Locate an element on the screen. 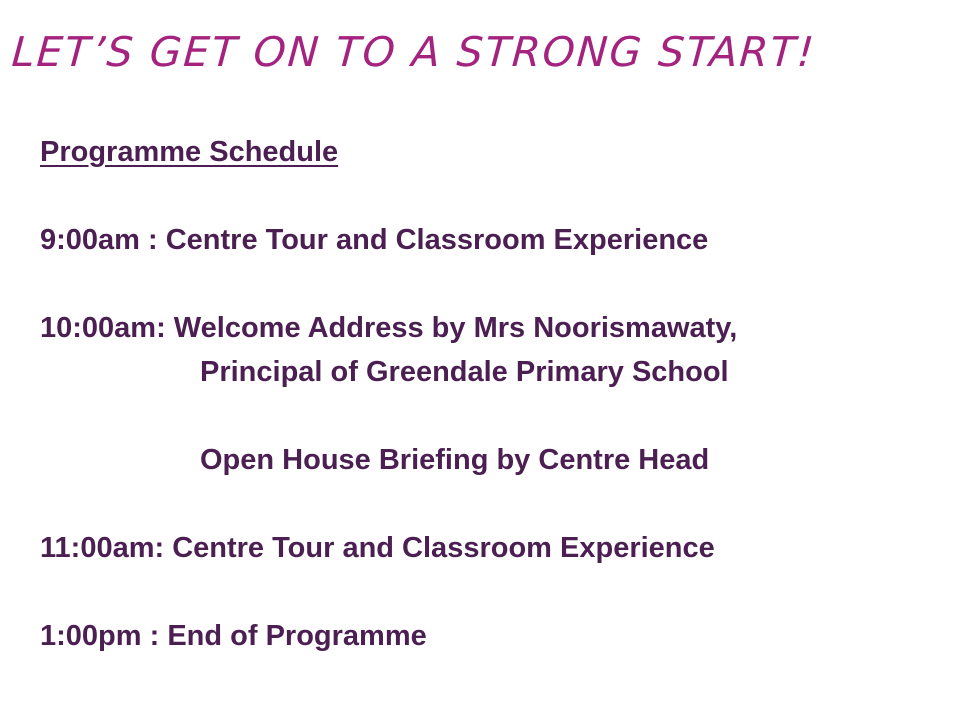 The width and height of the screenshot is (960, 720). slide-title: LET’S GET ON TO A STRONG START! is located at coordinates (414, 52).